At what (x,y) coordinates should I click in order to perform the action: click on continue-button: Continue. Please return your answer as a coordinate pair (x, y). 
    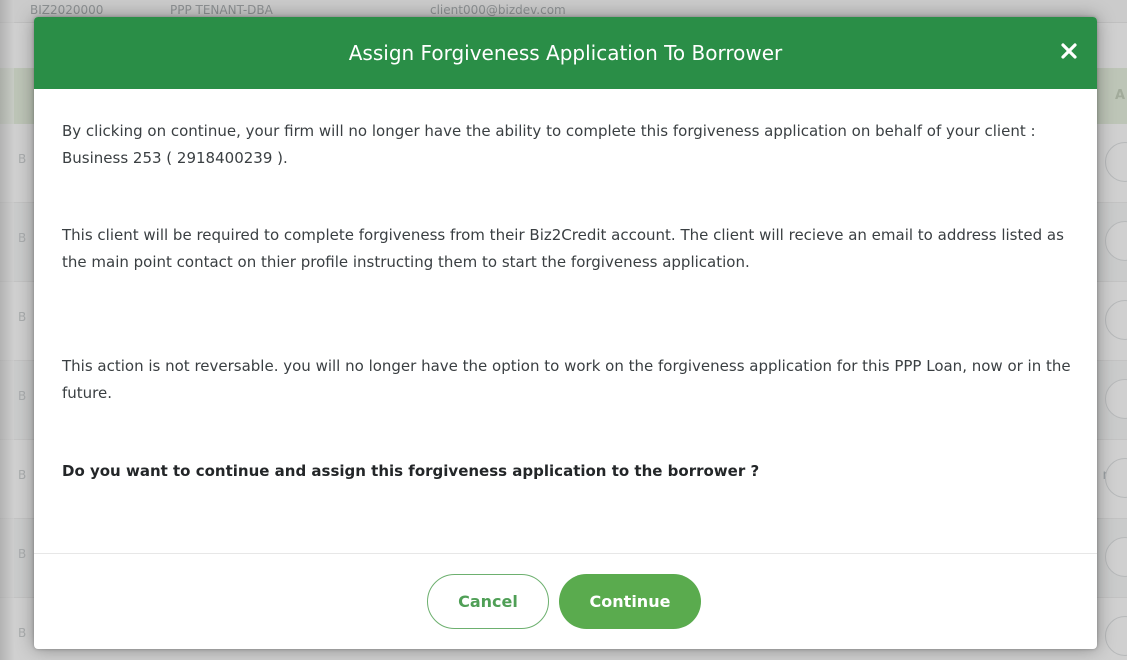
    Looking at the image, I should click on (630, 601).